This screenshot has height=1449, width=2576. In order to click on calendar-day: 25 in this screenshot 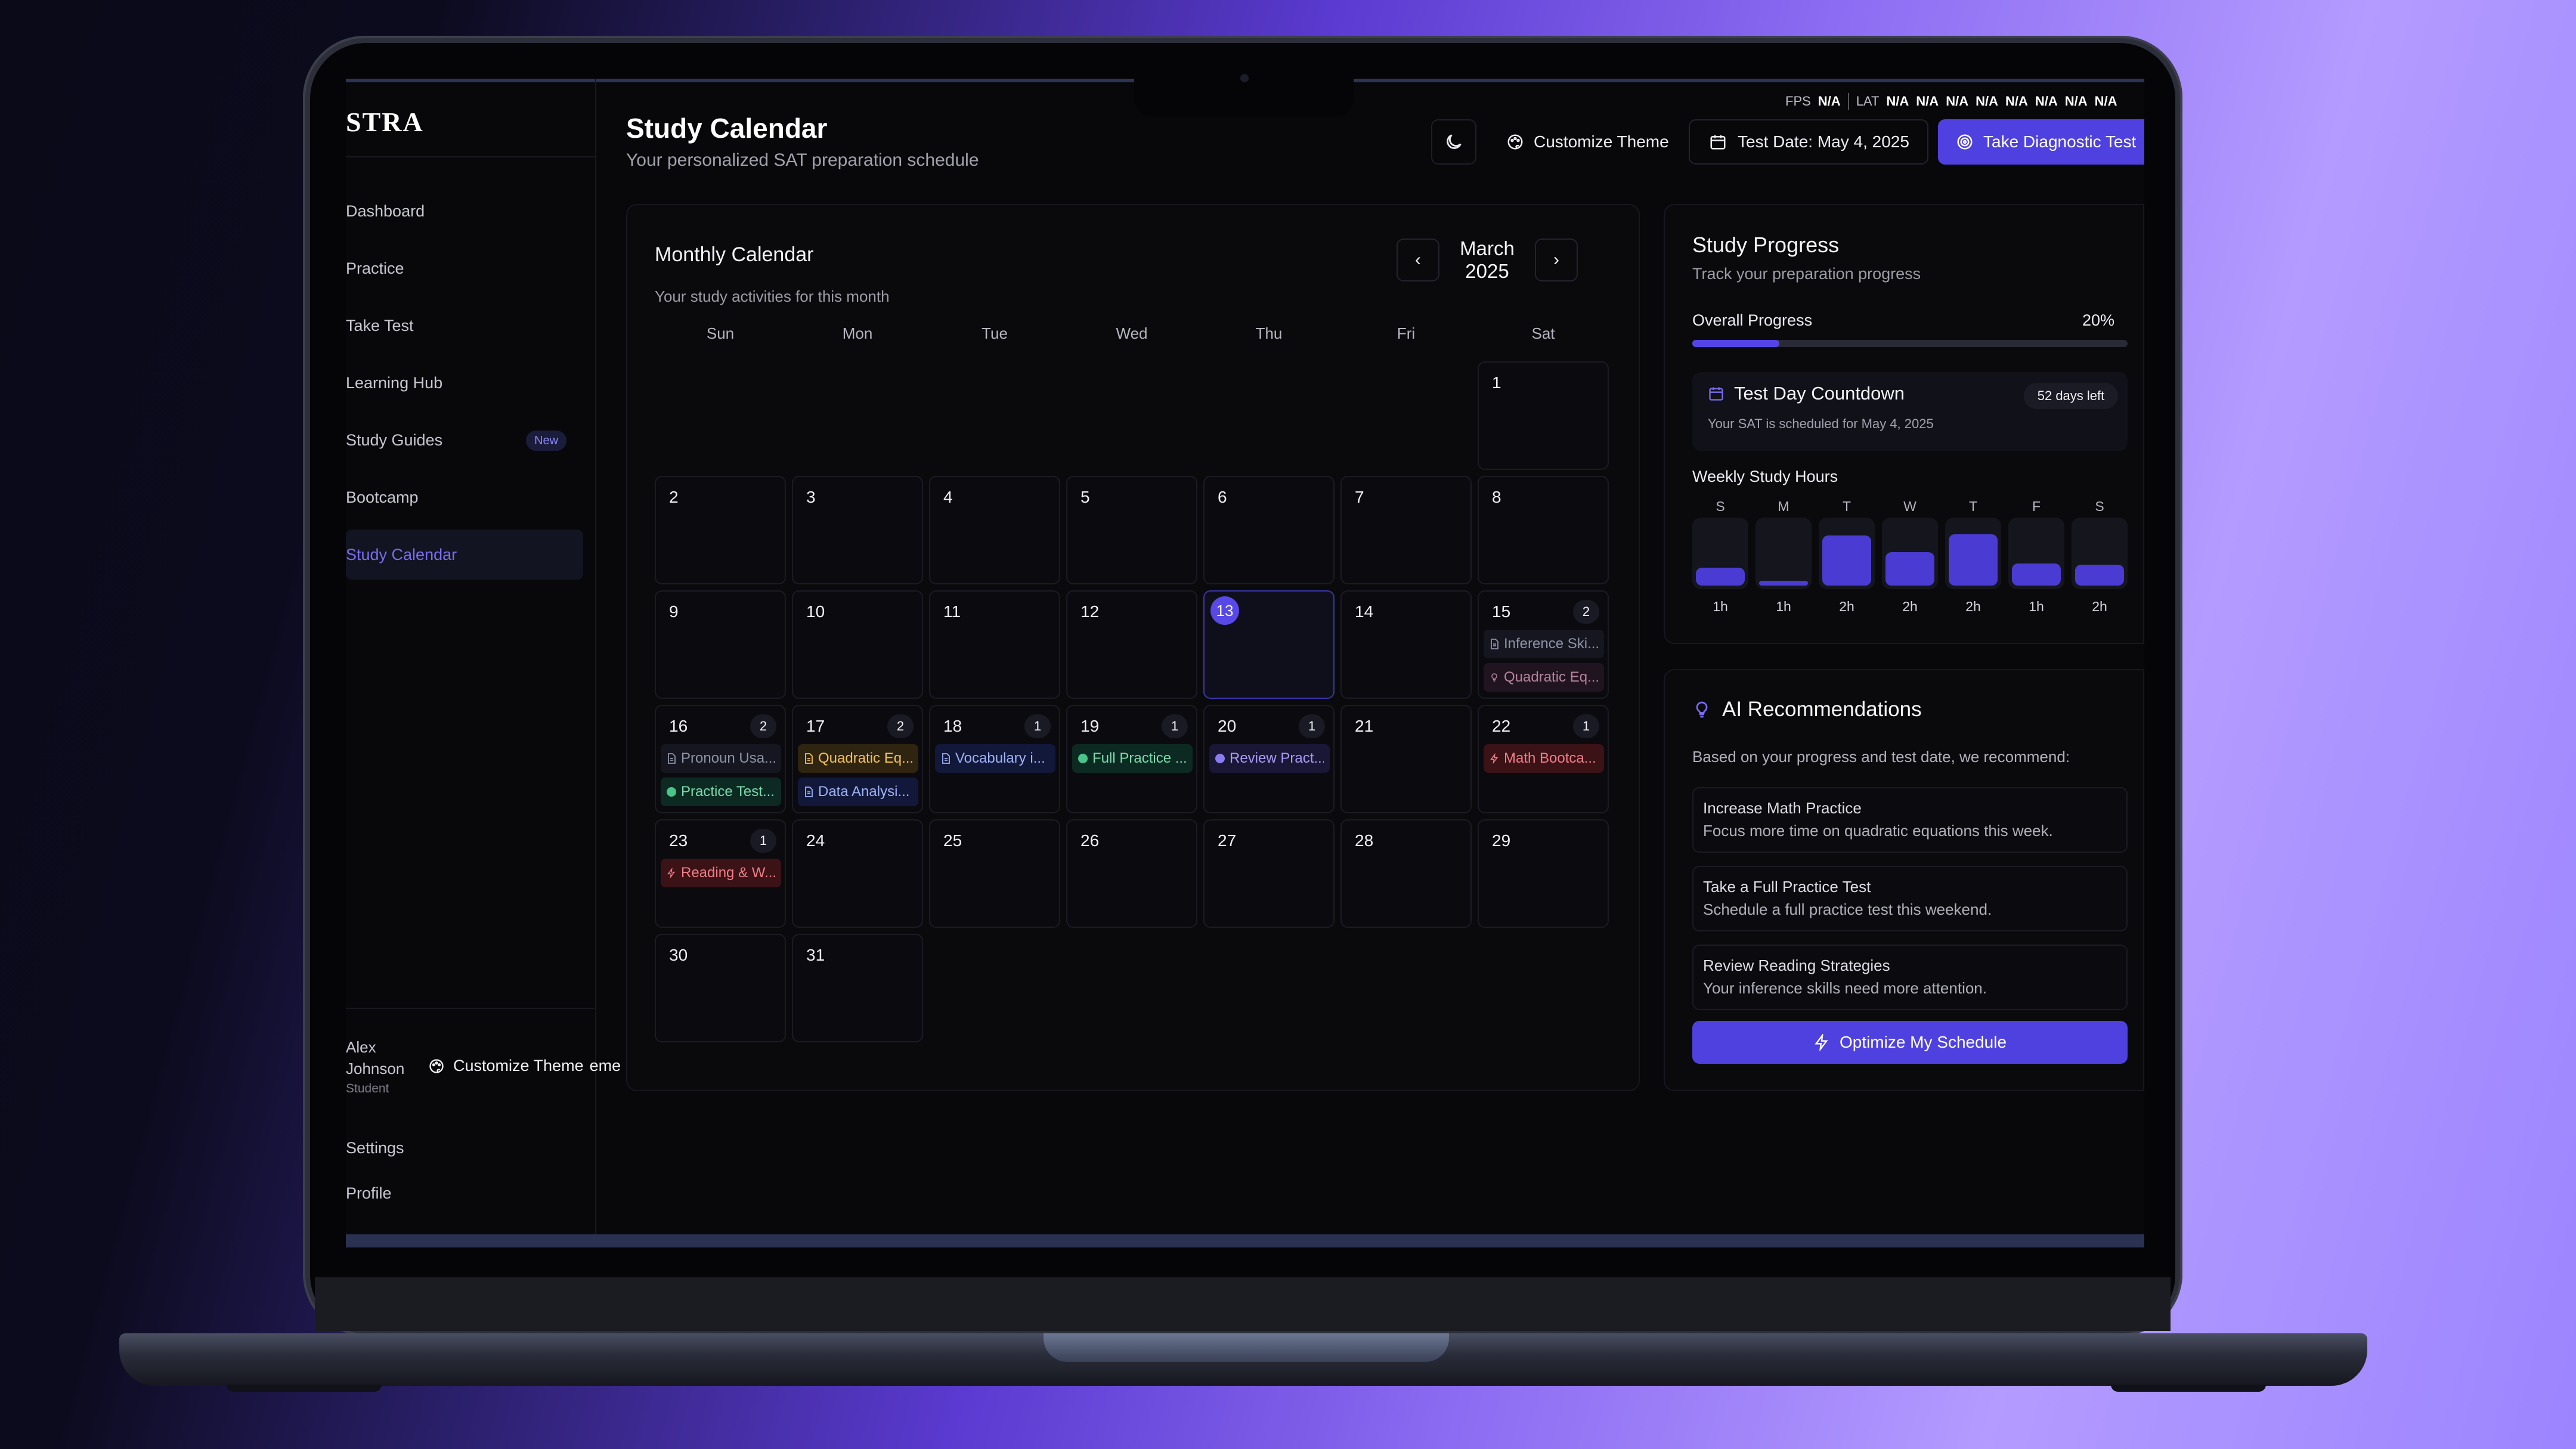, I will do `click(994, 874)`.